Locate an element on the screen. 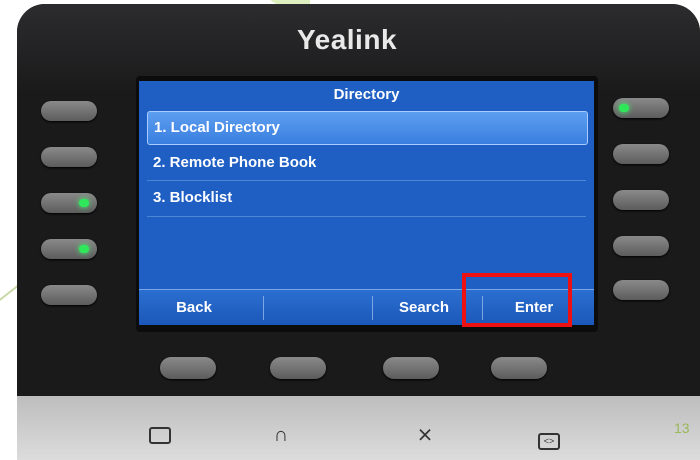 The height and width of the screenshot is (460, 700). transfer-key: <> is located at coordinates (549, 435).